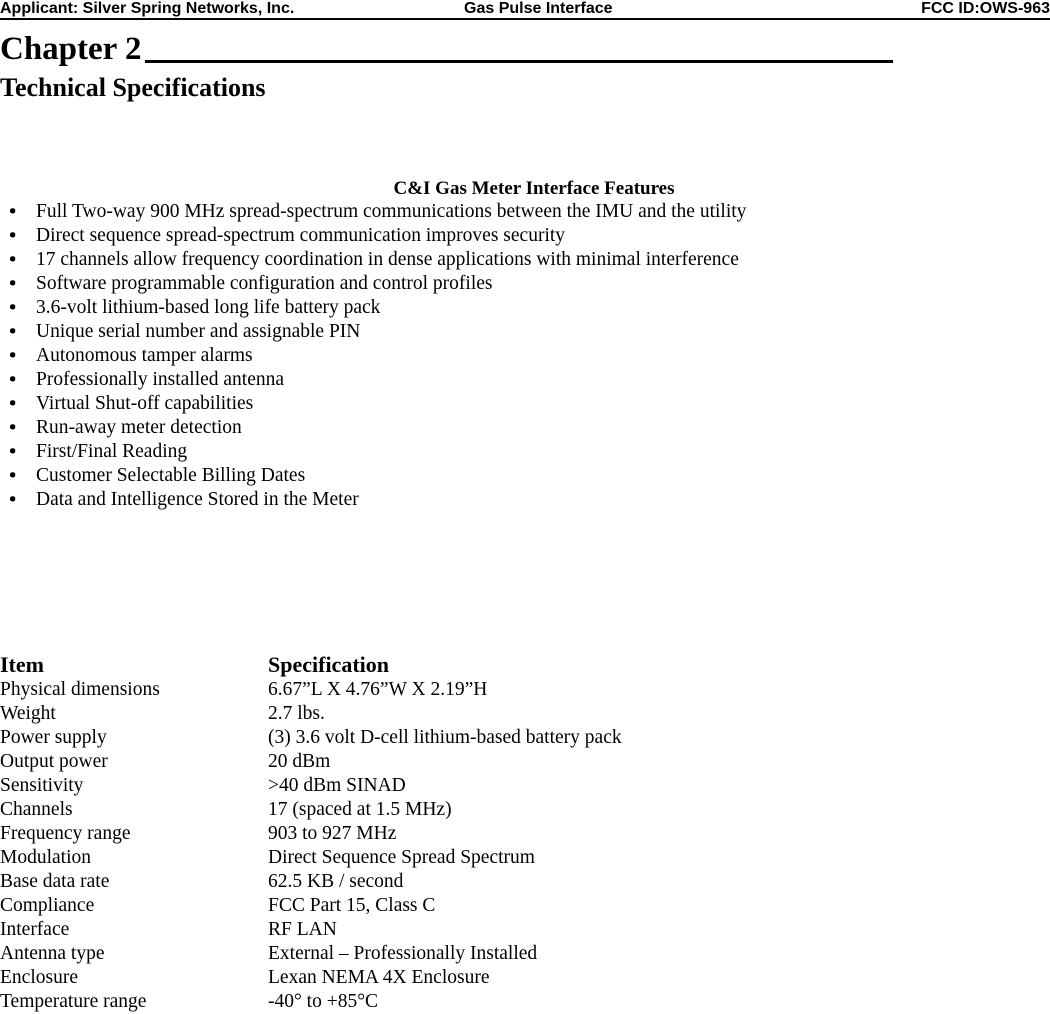 The height and width of the screenshot is (1014, 1050). Describe the element at coordinates (133, 87) in the screenshot. I see `chapter-subtitle: Technical Specifications` at that location.